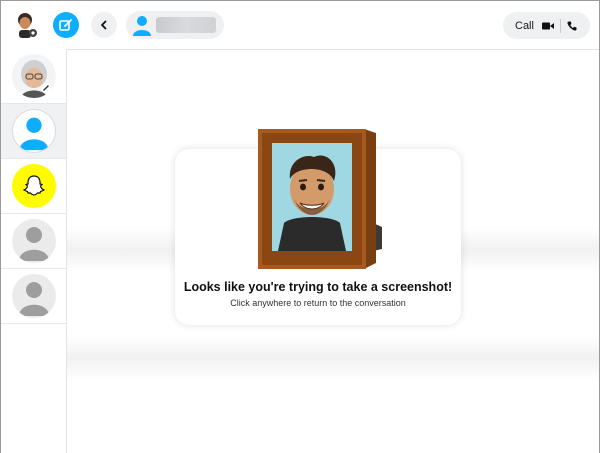  What do you see at coordinates (26, 25) in the screenshot?
I see `my-bitmoji-avatar` at bounding box center [26, 25].